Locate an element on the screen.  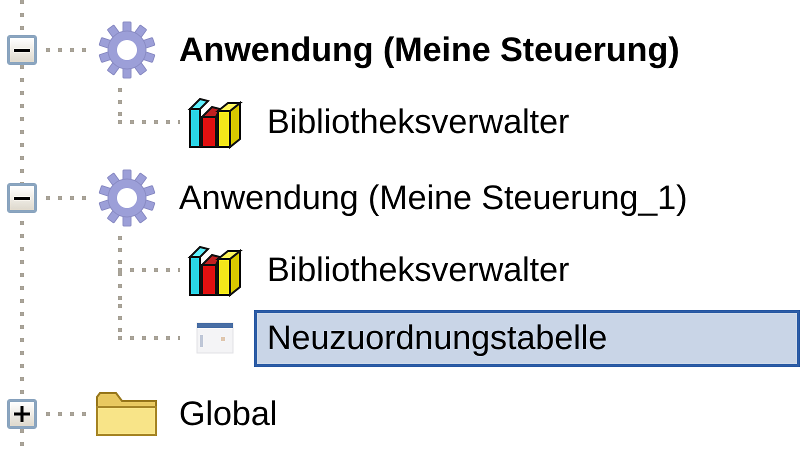
tree-item: Anwendung (Meine Steuerung) is located at coordinates (429, 50).